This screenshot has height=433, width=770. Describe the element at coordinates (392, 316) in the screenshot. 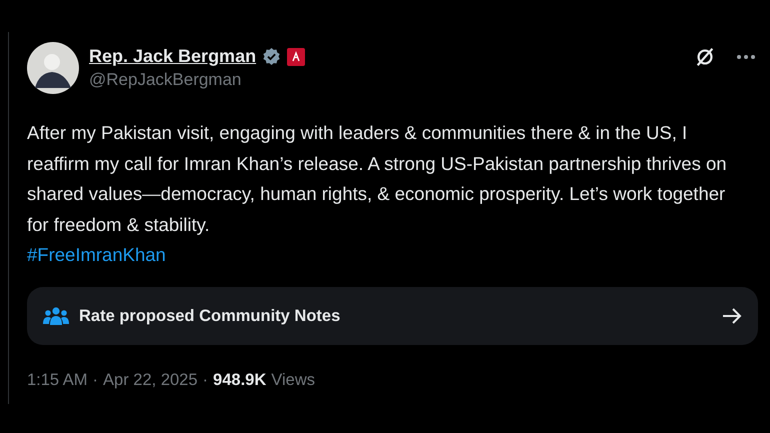

I see `community-notes-button: Rate proposed Community Notes` at that location.